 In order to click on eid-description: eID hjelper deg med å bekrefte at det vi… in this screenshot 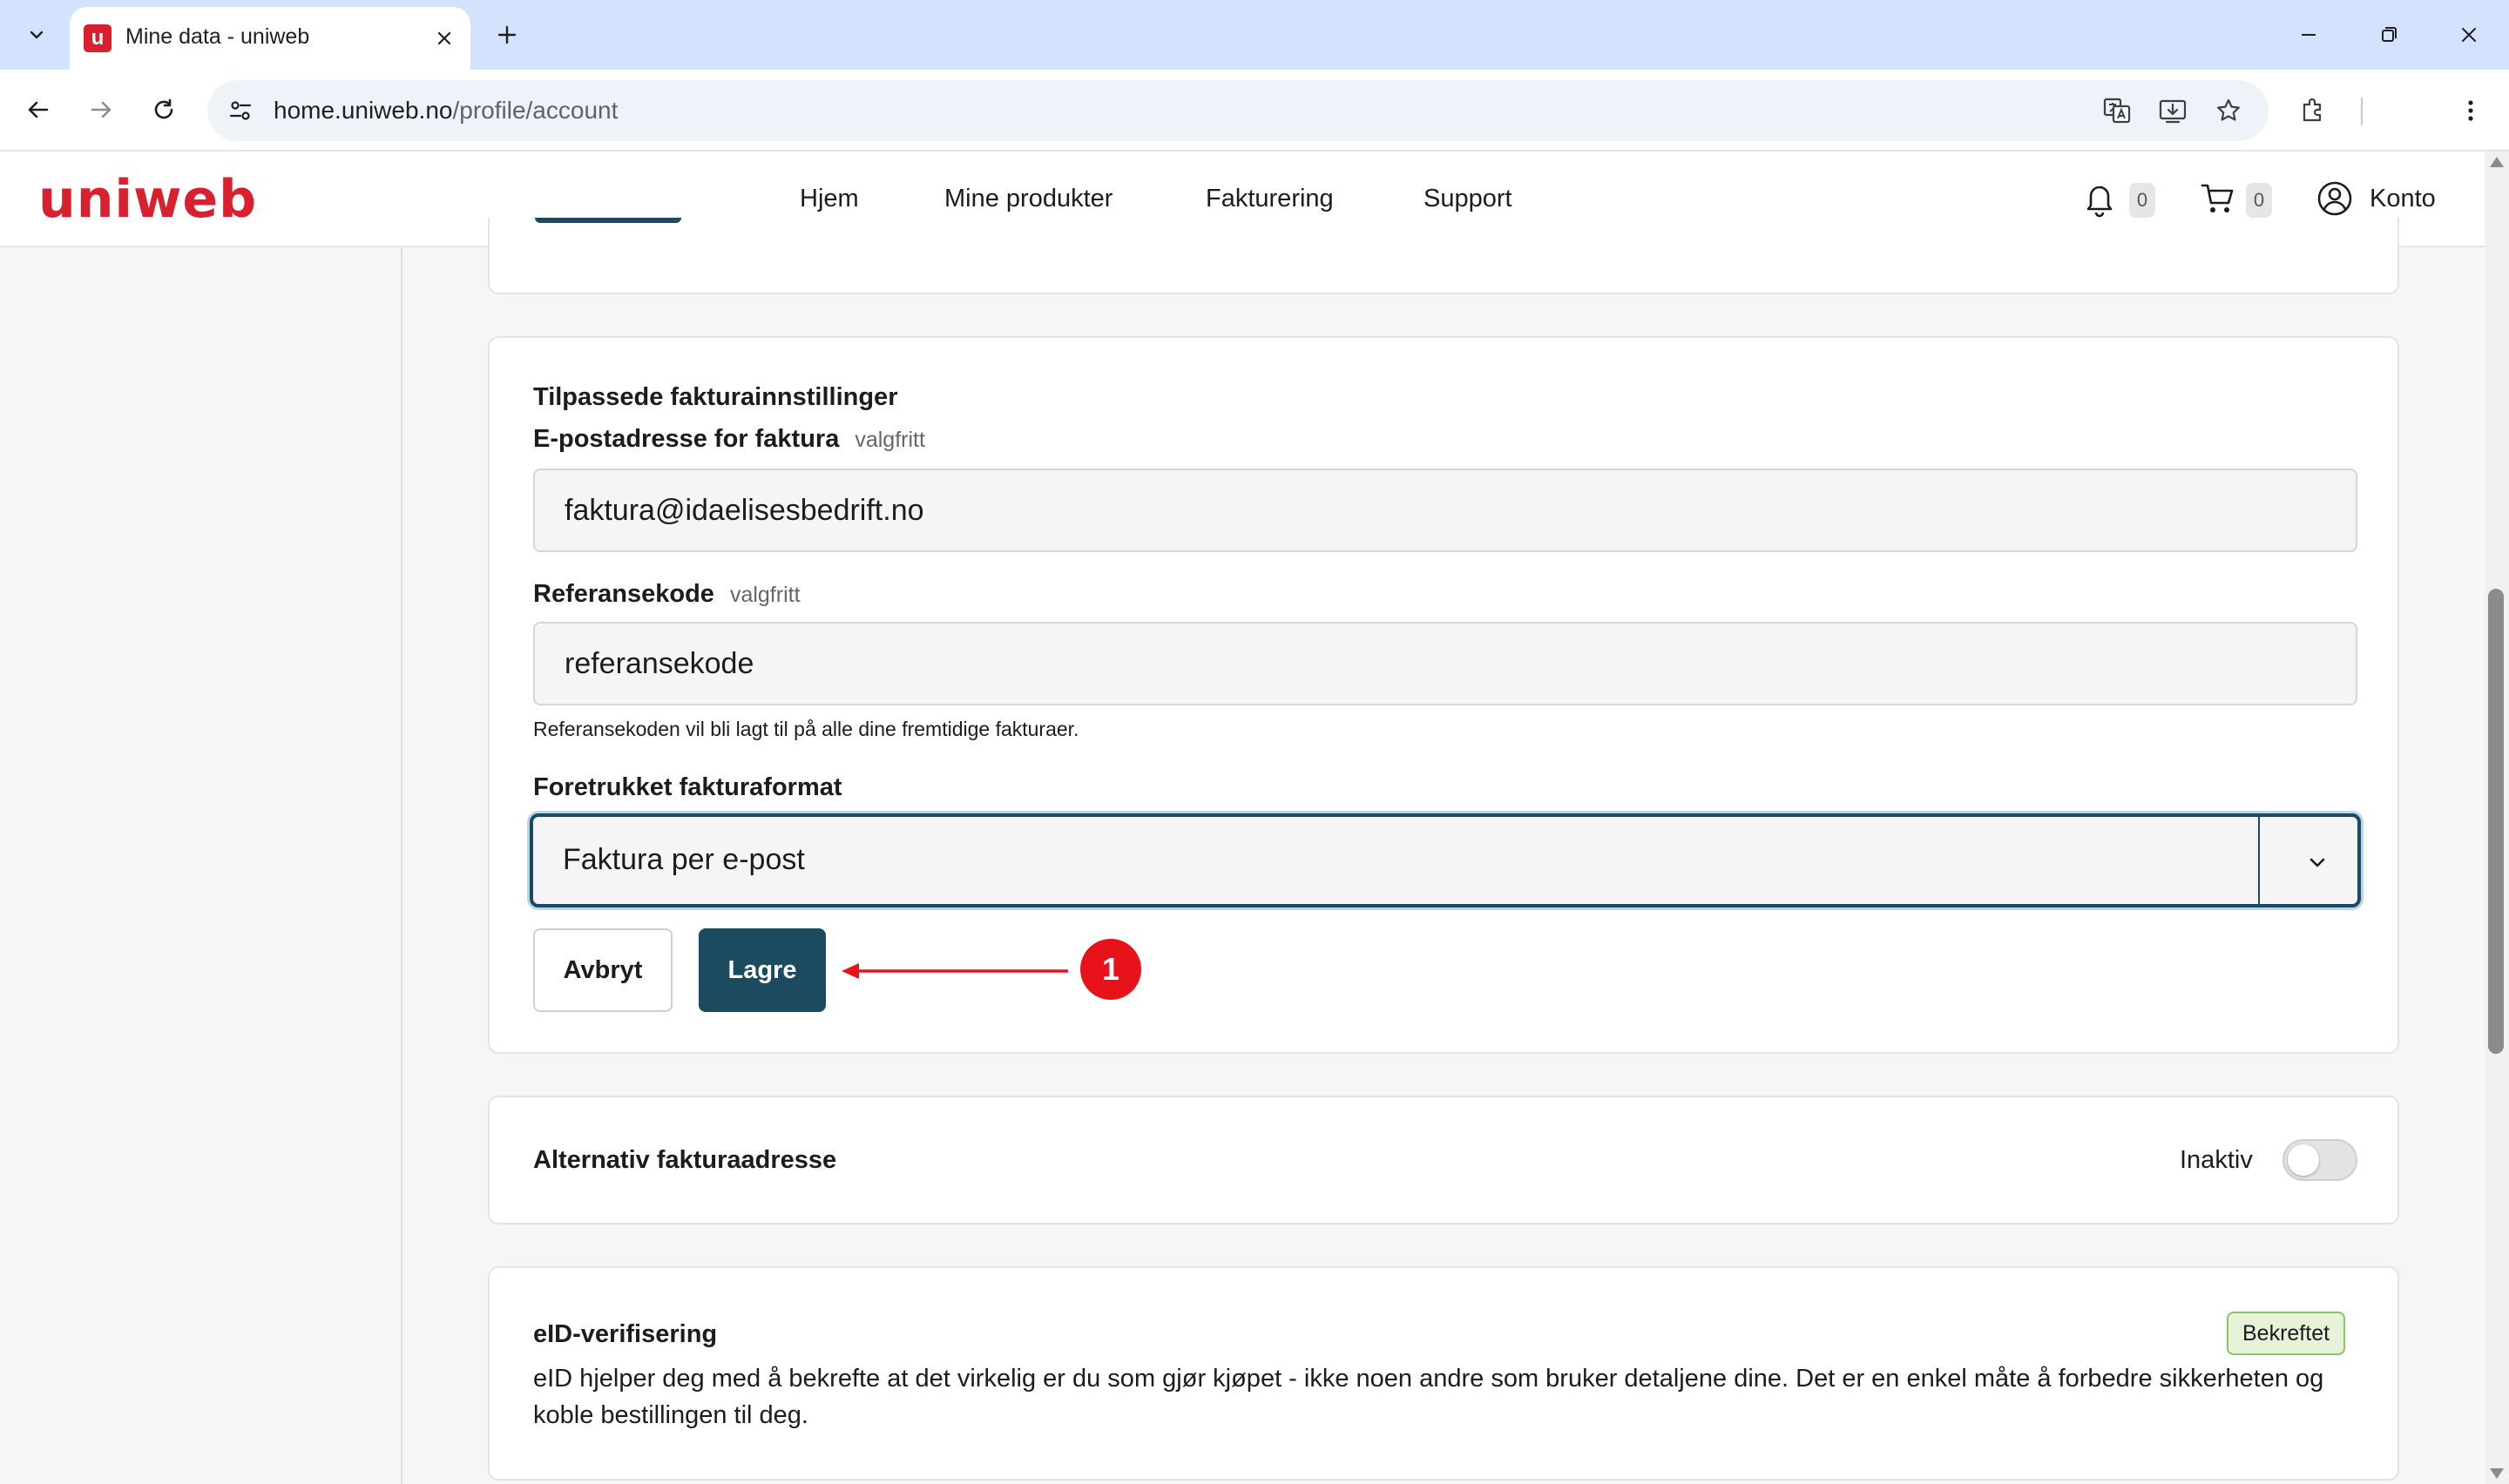, I will do `click(1428, 1397)`.